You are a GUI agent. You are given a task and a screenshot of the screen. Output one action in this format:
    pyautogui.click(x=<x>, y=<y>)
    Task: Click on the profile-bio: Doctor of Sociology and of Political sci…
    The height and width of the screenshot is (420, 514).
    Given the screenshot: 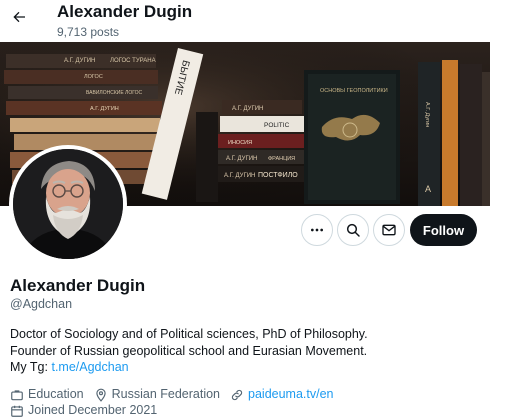 What is the action you would take?
    pyautogui.click(x=189, y=351)
    